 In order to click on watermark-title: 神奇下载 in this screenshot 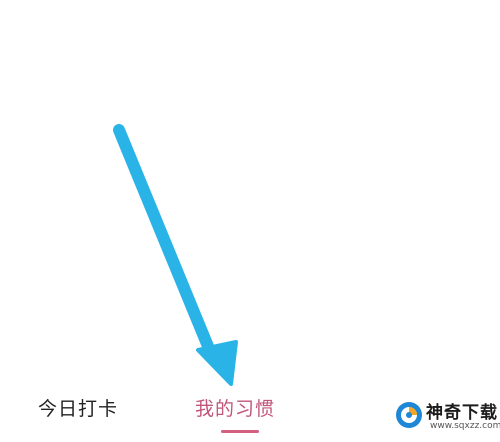, I will do `click(462, 413)`.